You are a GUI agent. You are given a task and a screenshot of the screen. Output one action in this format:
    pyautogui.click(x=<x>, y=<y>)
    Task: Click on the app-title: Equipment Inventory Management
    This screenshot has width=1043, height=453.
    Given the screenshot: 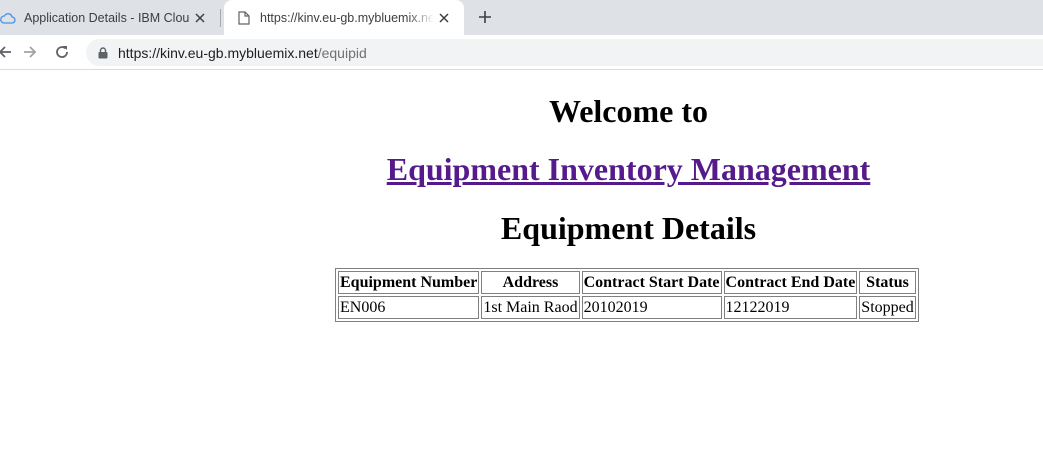 What is the action you would take?
    pyautogui.click(x=628, y=169)
    